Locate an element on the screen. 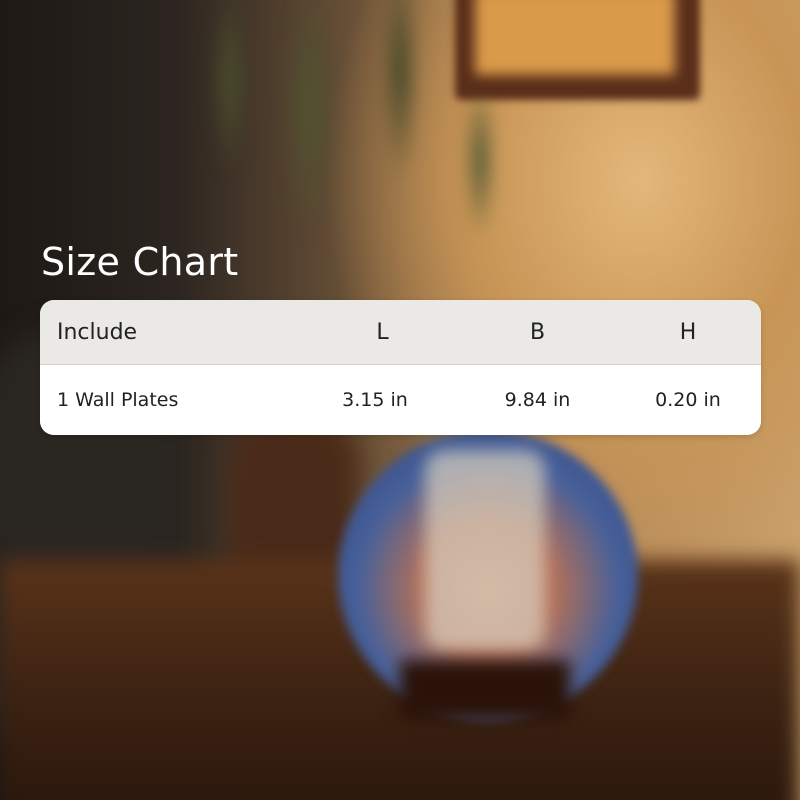 The height and width of the screenshot is (800, 800). cell-include: 1 Wall Plates is located at coordinates (118, 400).